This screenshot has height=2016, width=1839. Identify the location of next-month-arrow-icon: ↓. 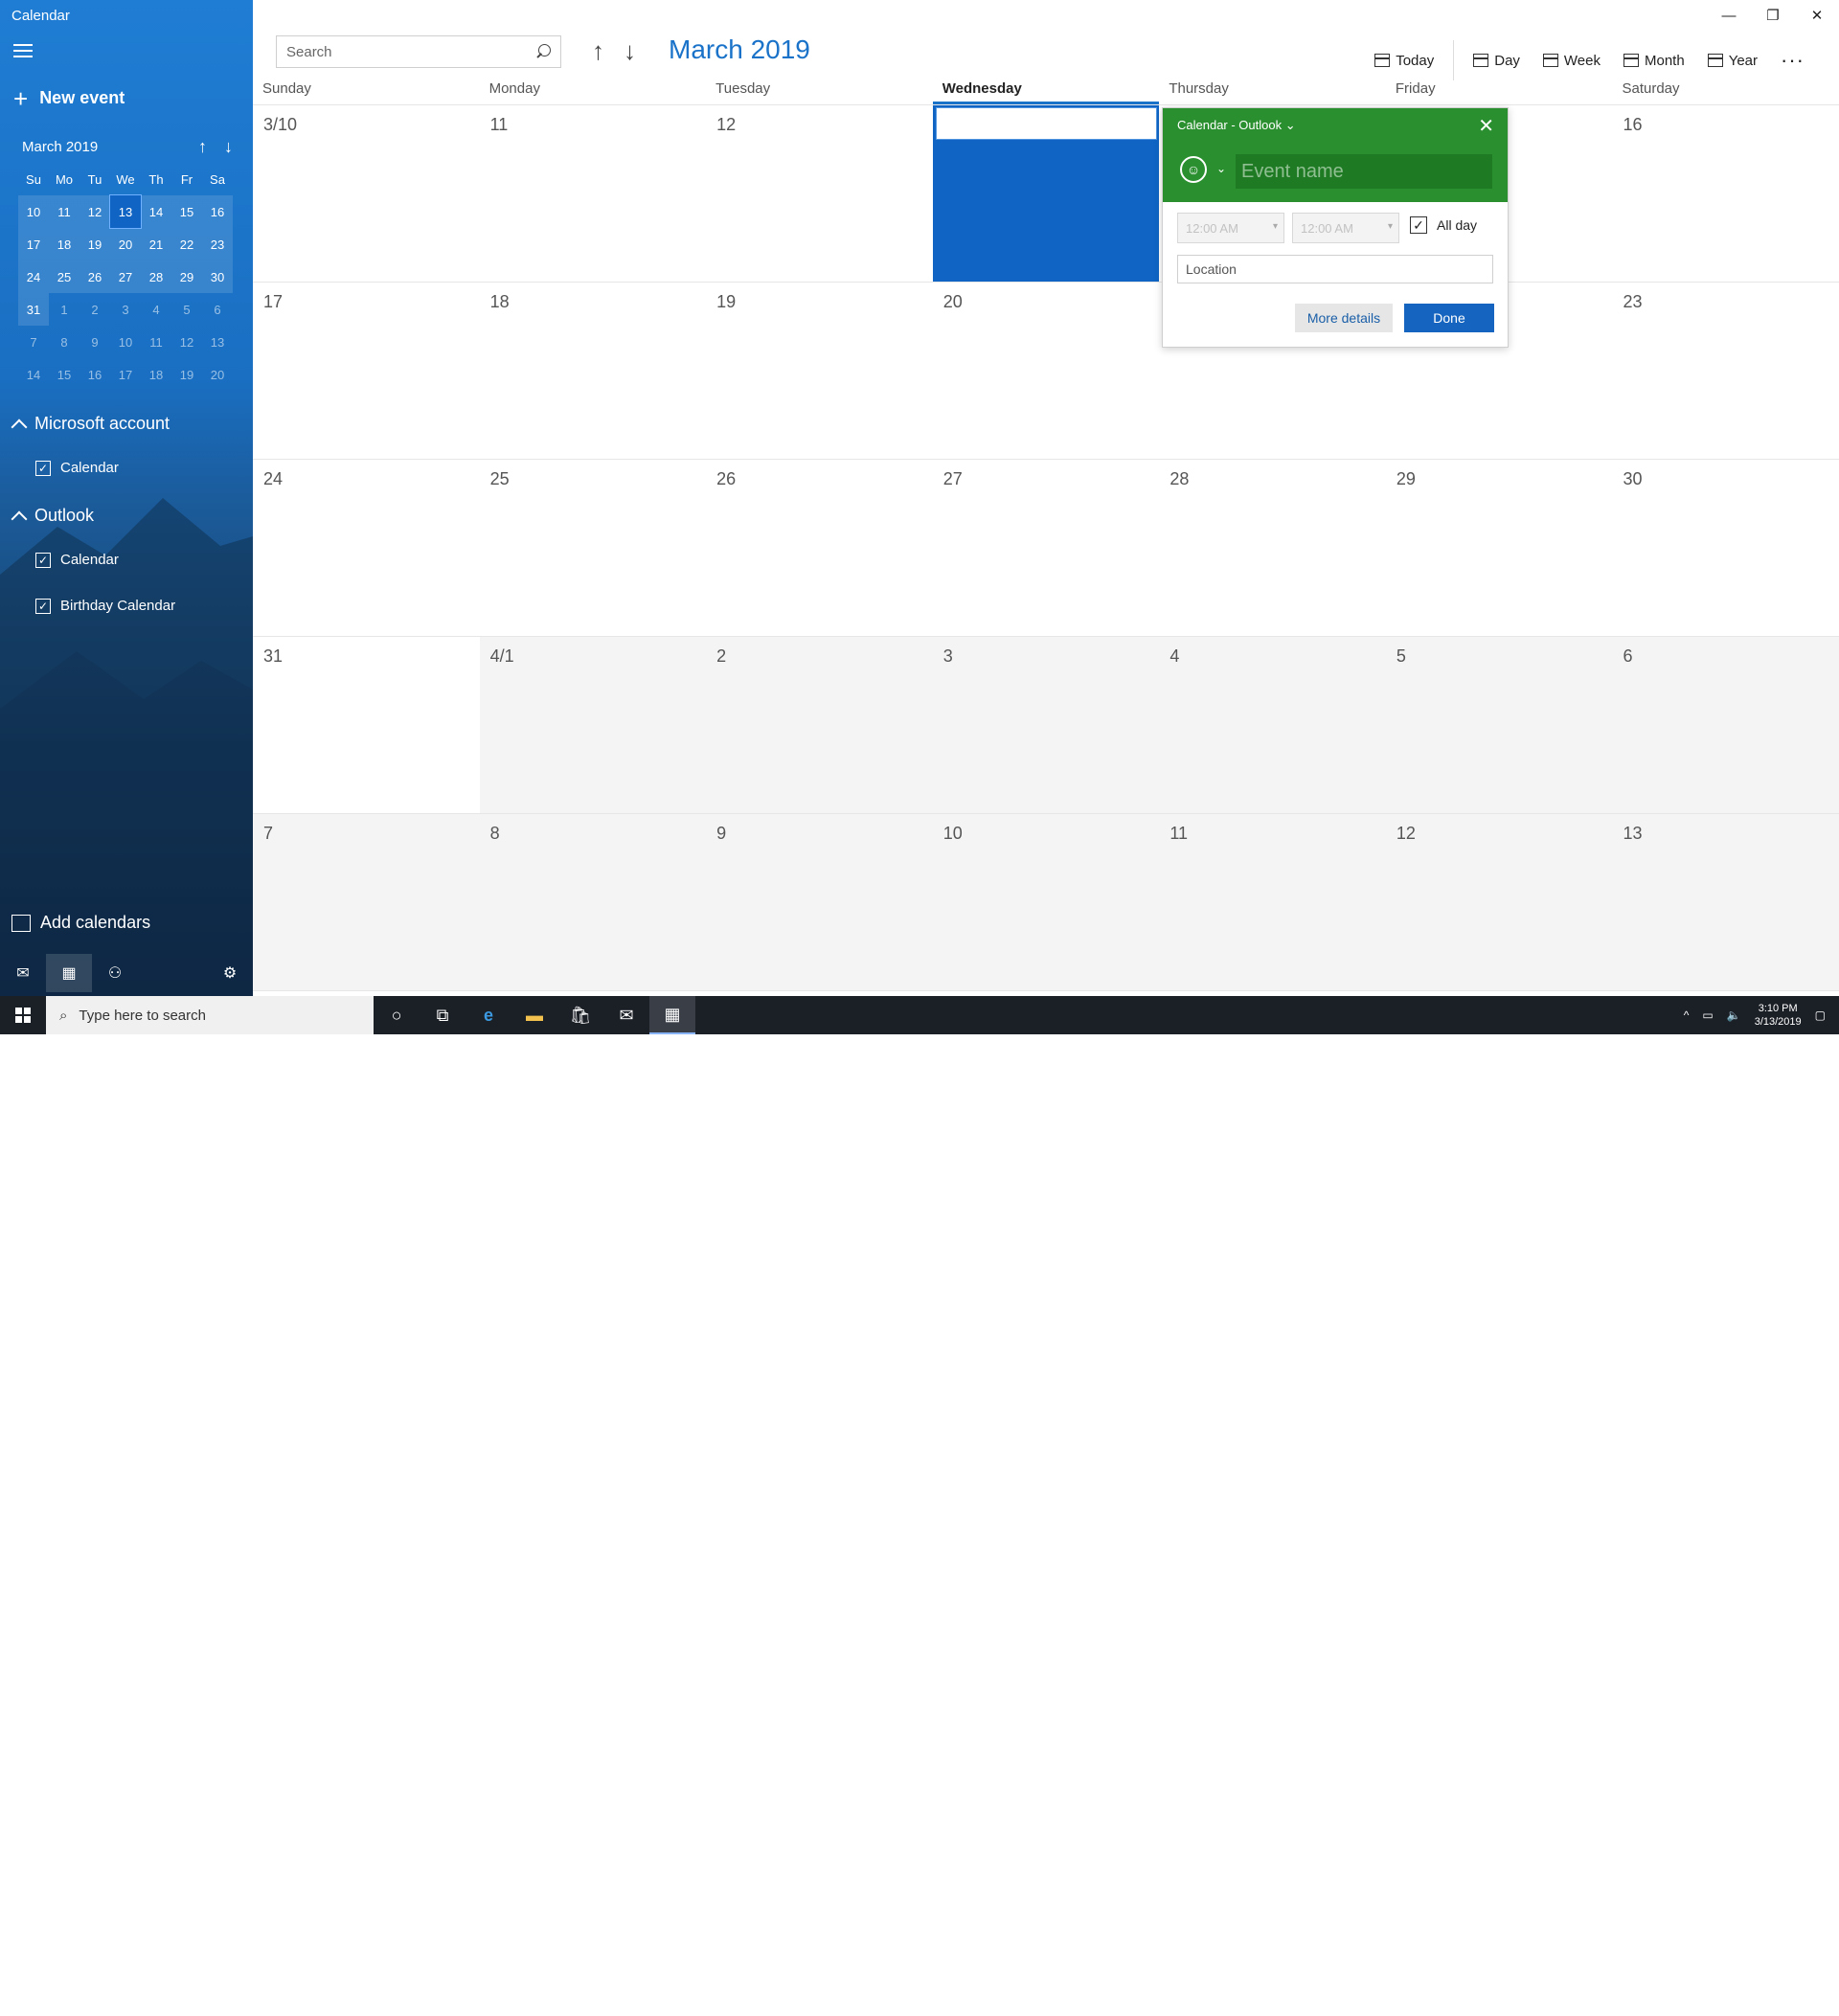
(630, 51).